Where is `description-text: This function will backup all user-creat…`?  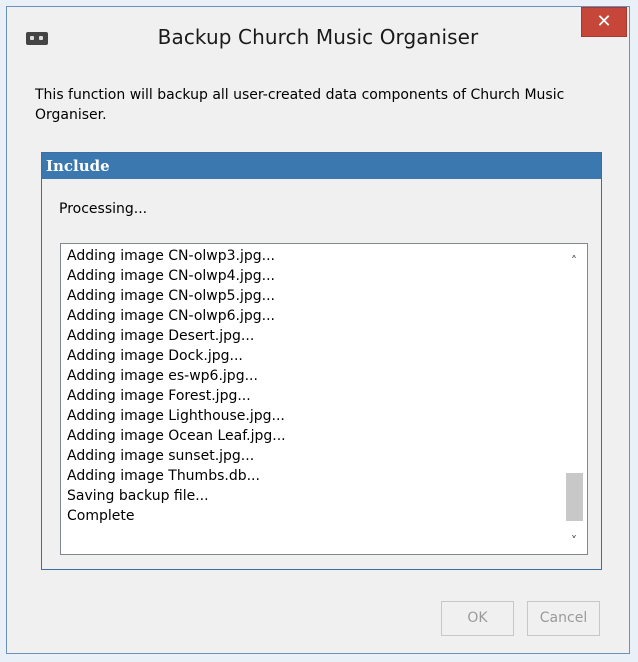 description-text: This function will backup all user-creat… is located at coordinates (300, 105).